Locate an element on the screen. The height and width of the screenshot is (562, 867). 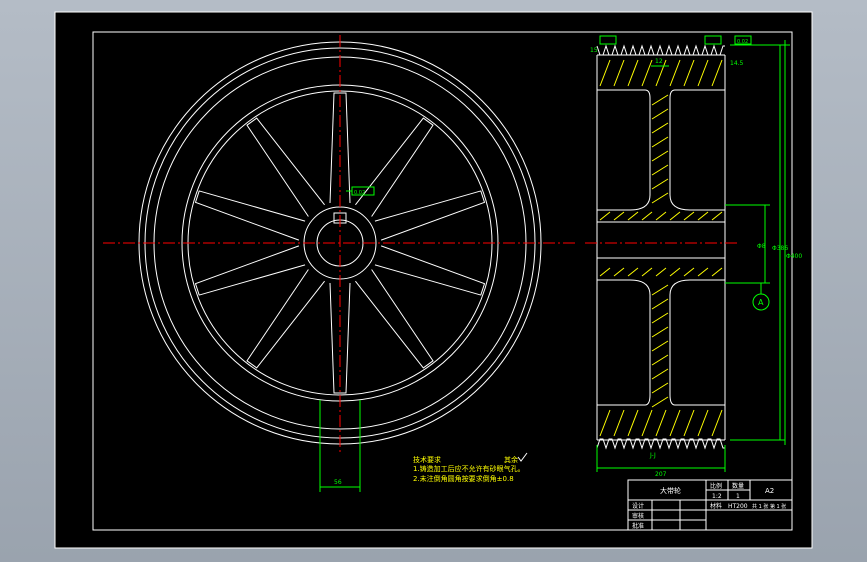
dim-hub-width: 56 is located at coordinates (338, 482).